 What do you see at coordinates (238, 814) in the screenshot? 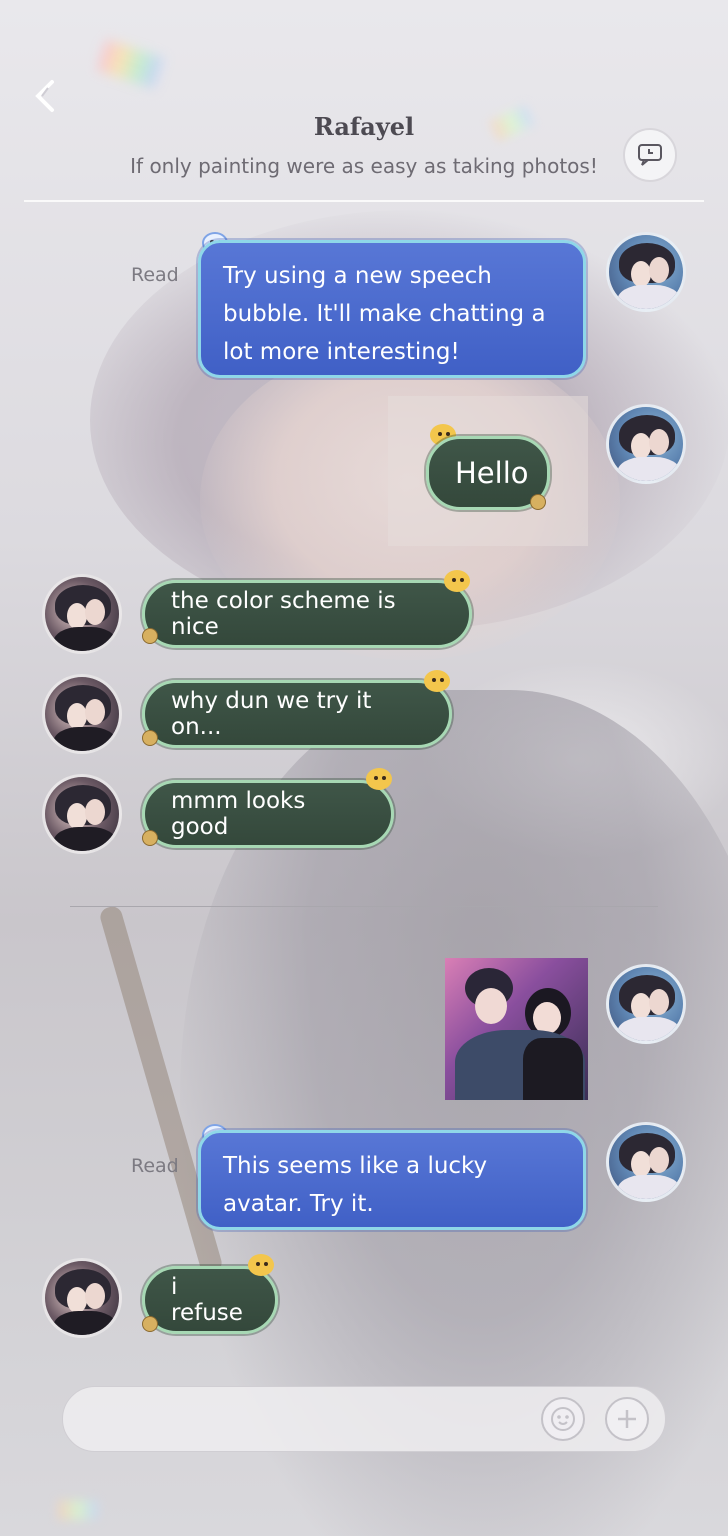
I see `message-text: mmm looks good` at bounding box center [238, 814].